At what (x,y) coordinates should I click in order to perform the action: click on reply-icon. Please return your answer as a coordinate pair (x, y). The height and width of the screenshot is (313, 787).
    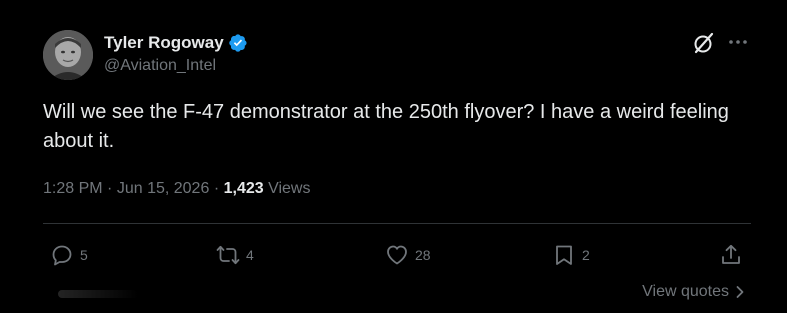
    Looking at the image, I should click on (62, 255).